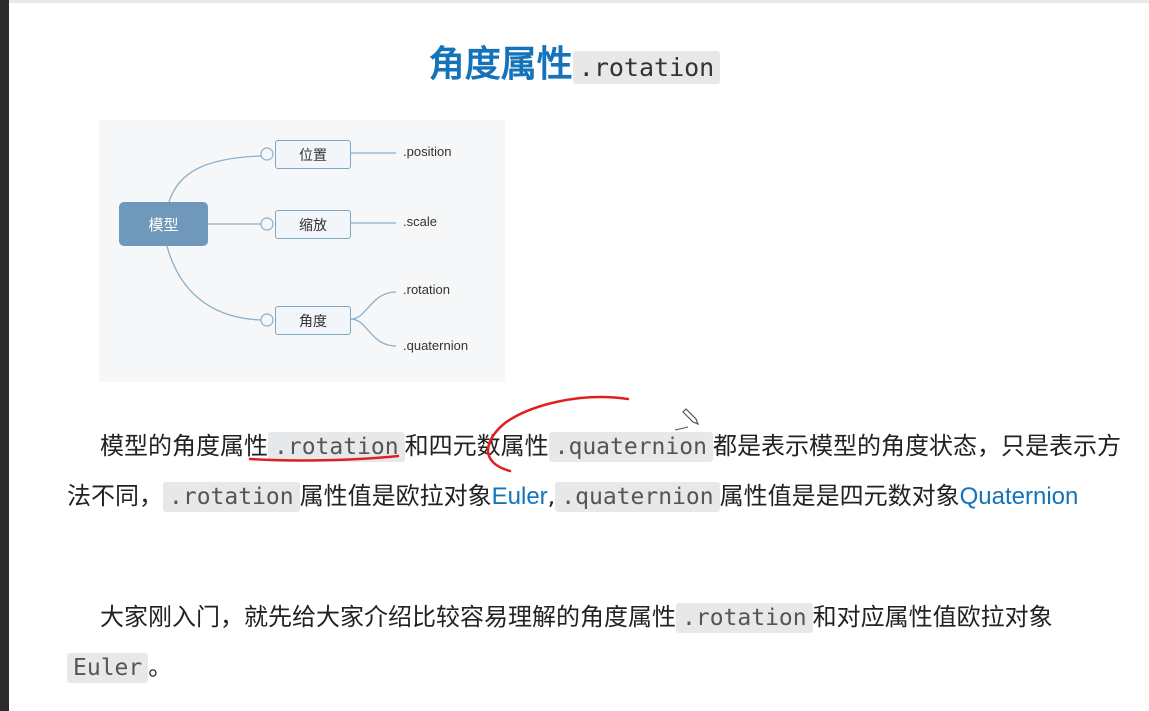 This screenshot has height=711, width=1149. I want to click on mindmap-root-node: 模型, so click(163, 224).